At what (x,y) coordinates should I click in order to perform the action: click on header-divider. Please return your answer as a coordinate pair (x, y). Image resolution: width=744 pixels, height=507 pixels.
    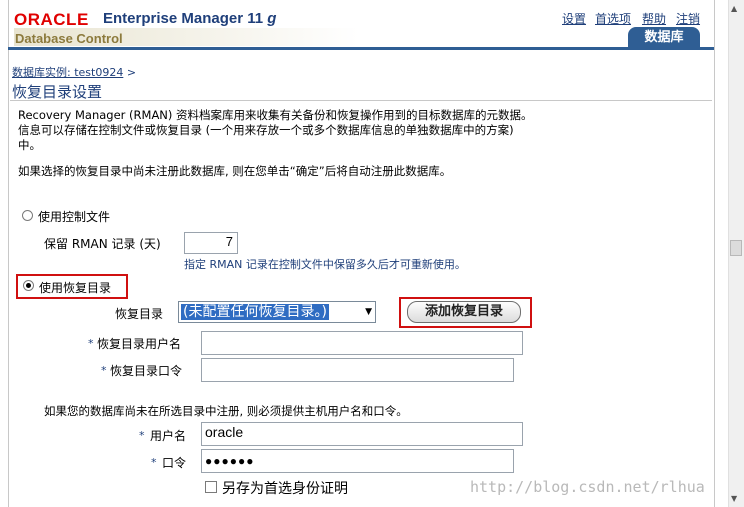
    Looking at the image, I should click on (361, 48).